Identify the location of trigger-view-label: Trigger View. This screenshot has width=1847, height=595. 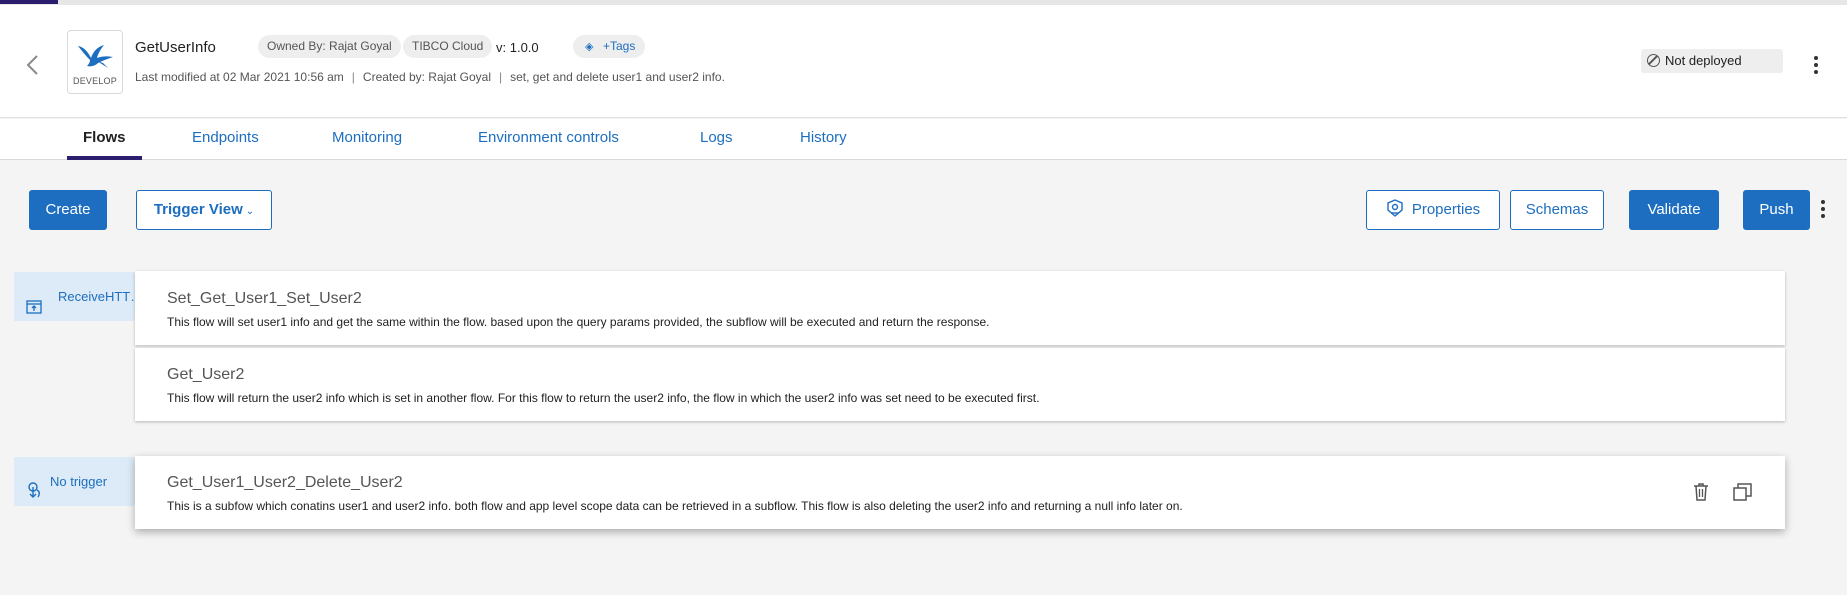
(198, 209).